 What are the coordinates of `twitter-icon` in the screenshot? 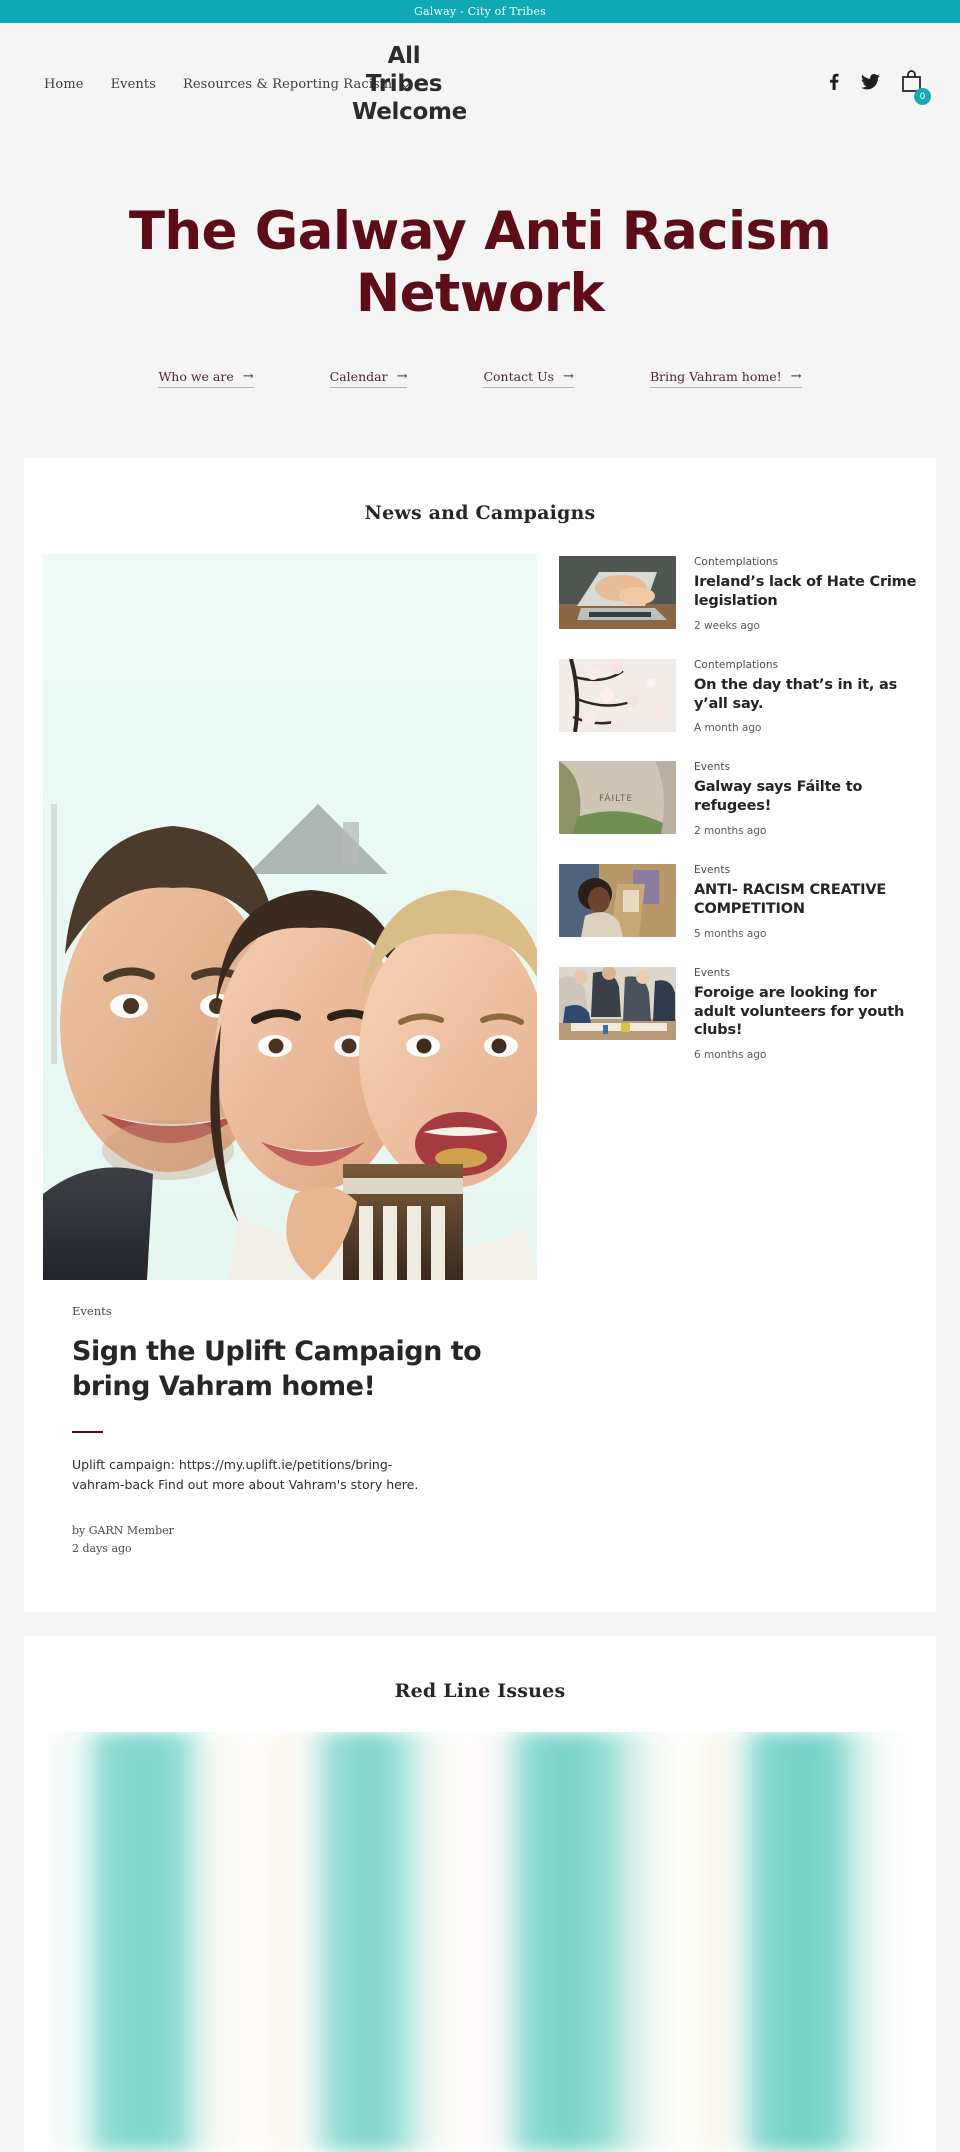 It's located at (870, 84).